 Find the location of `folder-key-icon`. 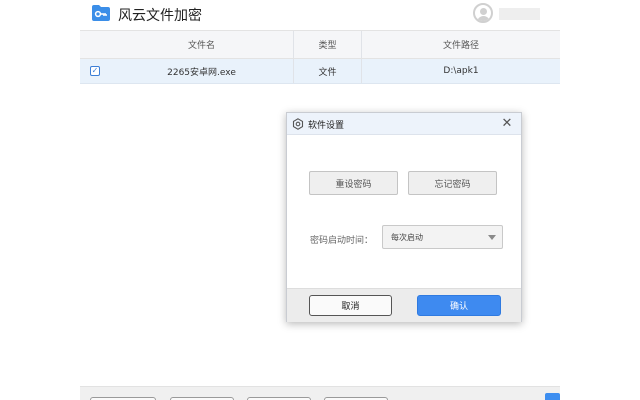

folder-key-icon is located at coordinates (101, 13).